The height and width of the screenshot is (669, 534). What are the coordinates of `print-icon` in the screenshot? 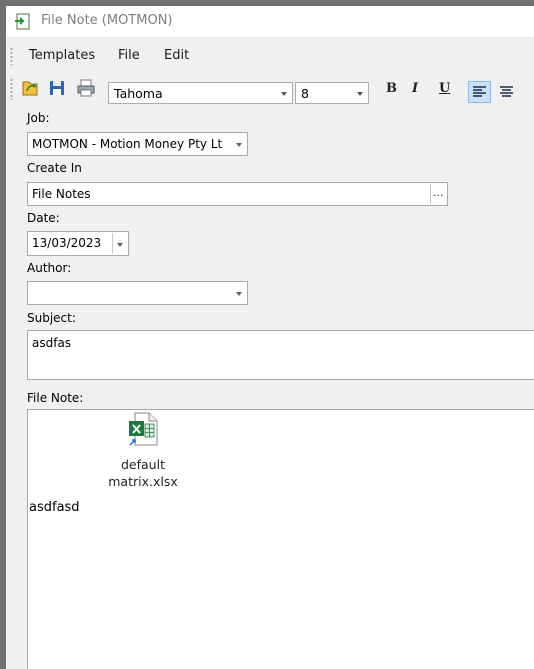 It's located at (86, 88).